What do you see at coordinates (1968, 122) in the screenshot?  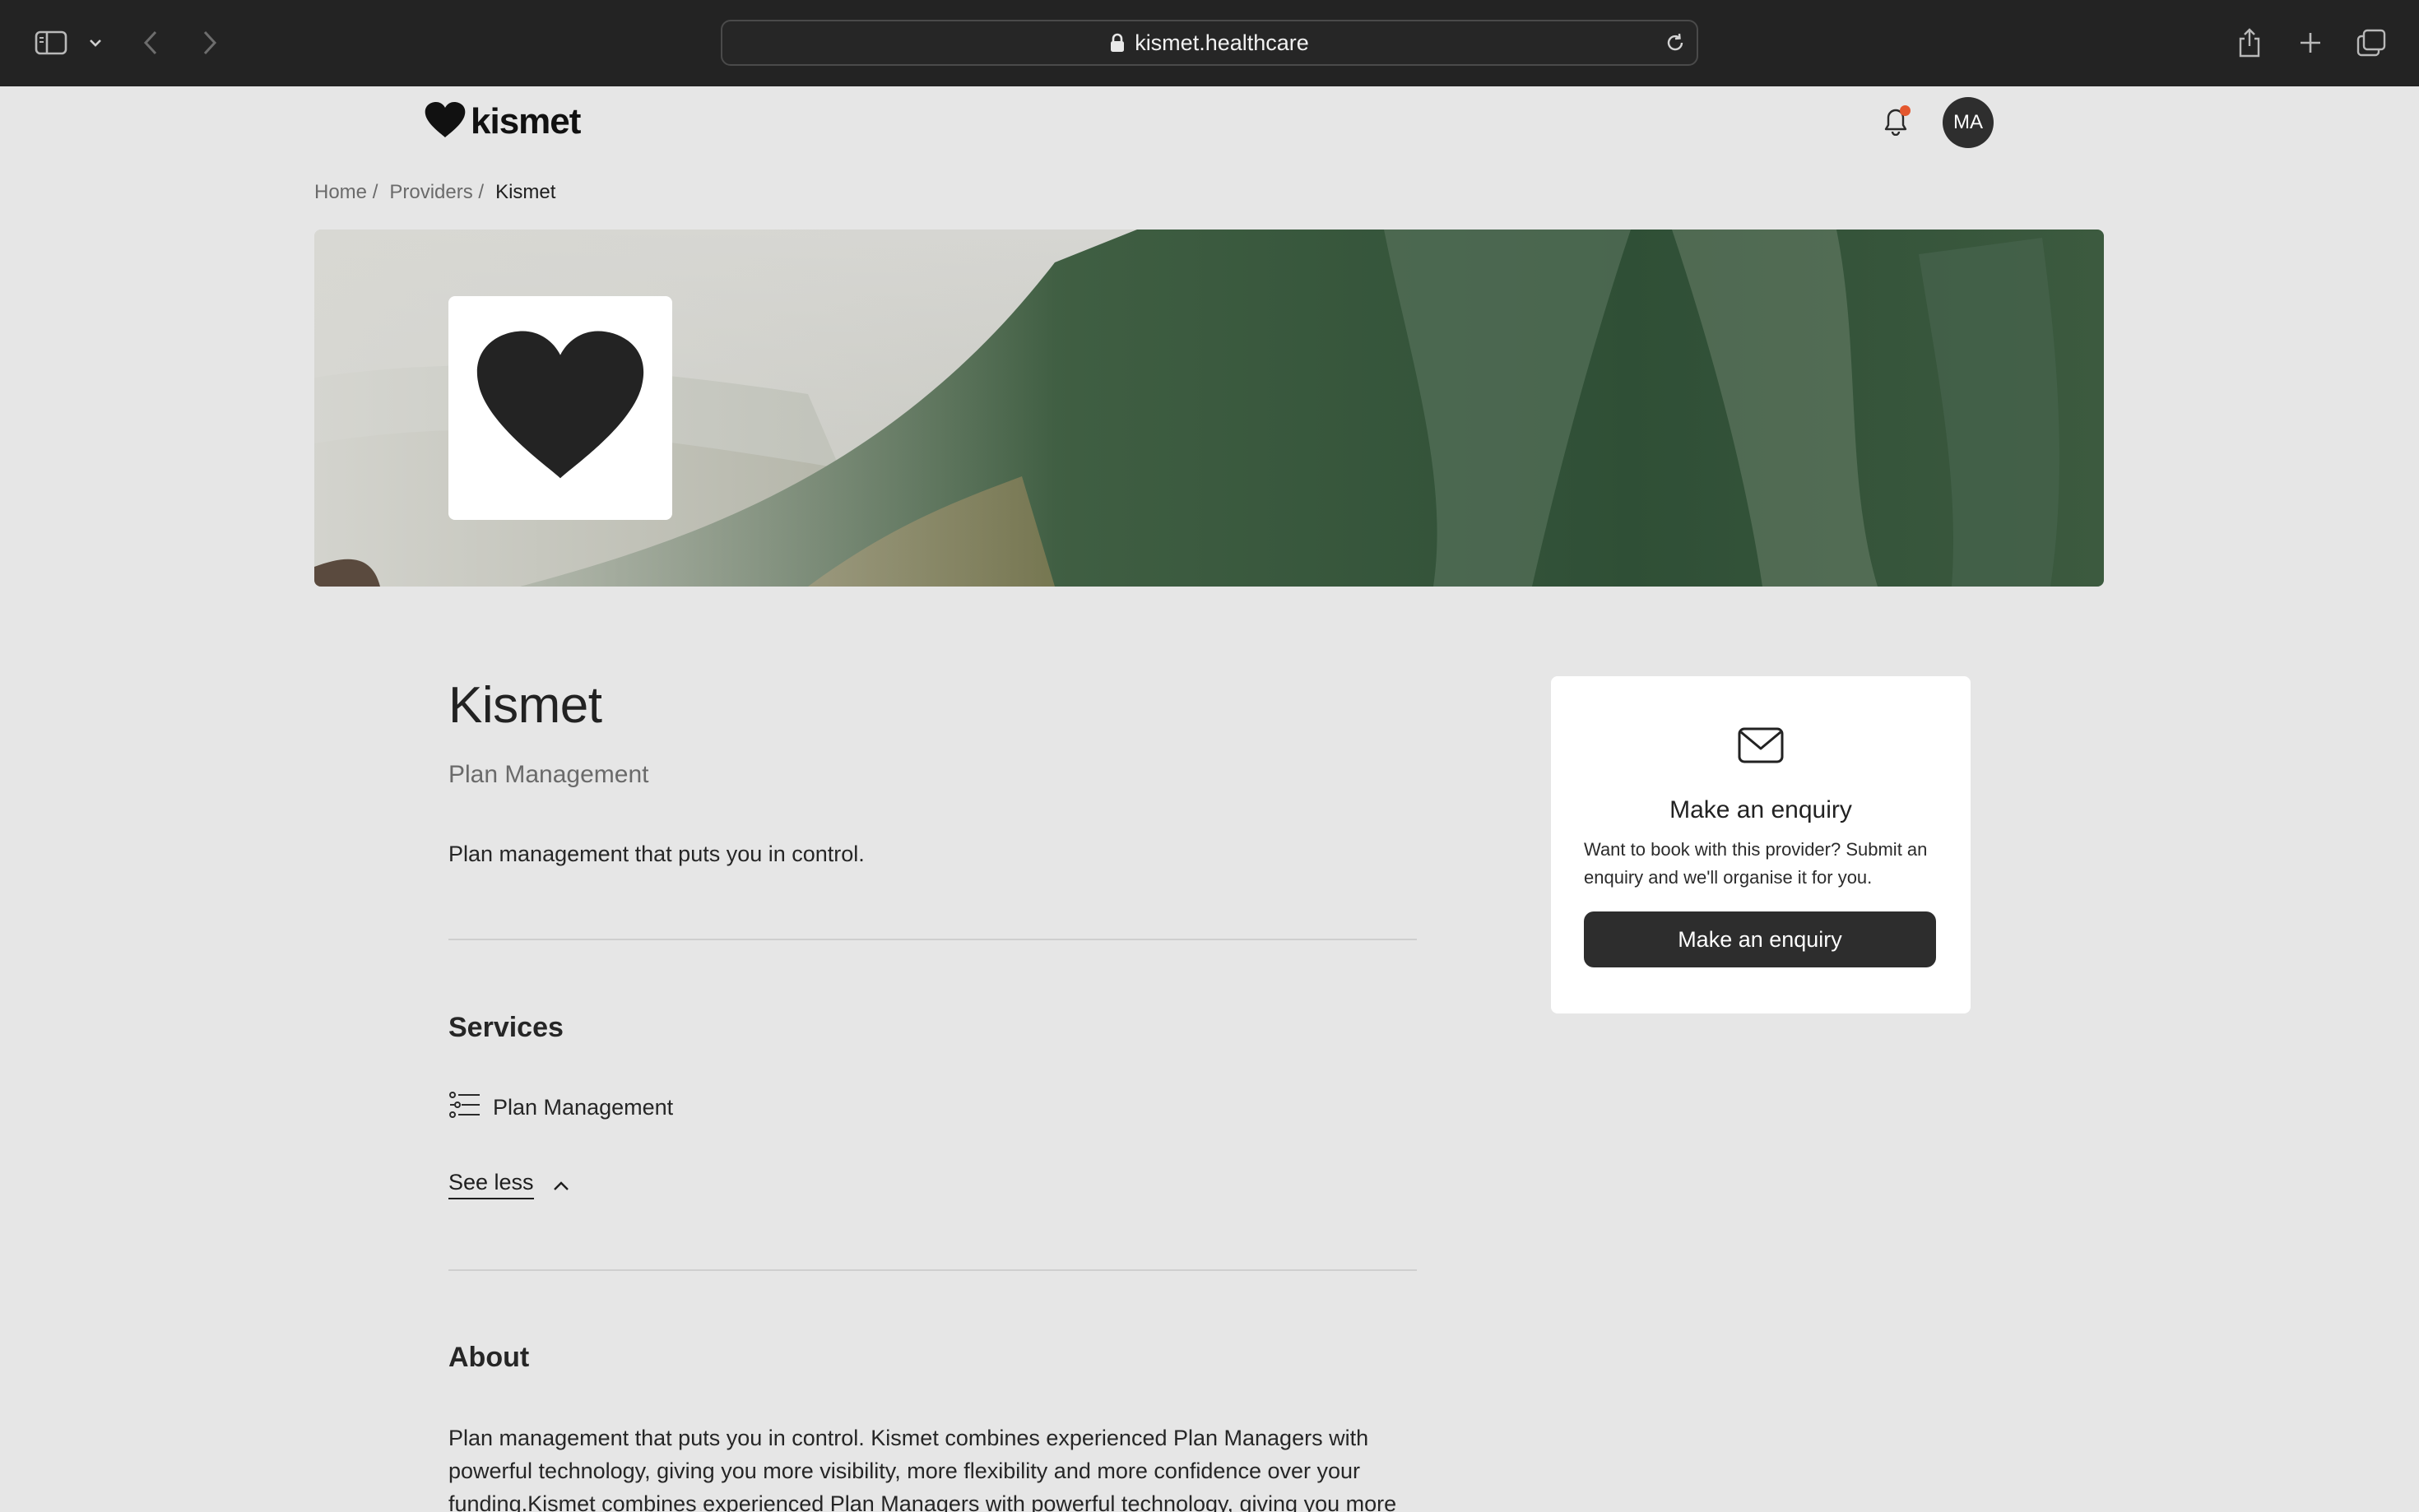 I see `avatar: MA` at bounding box center [1968, 122].